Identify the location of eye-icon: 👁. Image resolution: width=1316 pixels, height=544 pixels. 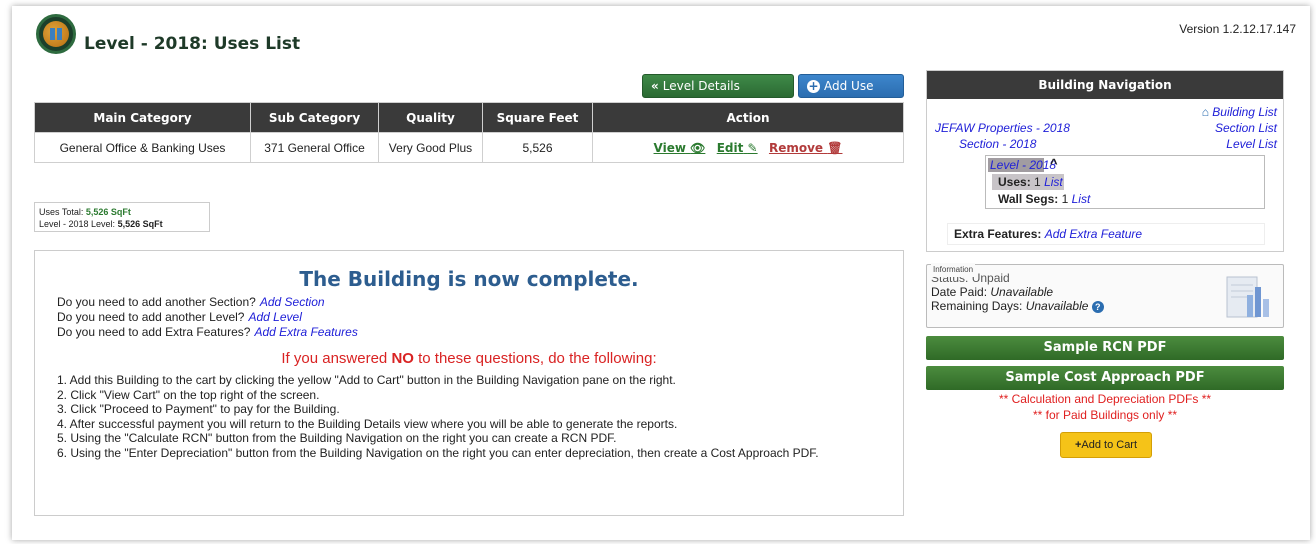
(698, 147).